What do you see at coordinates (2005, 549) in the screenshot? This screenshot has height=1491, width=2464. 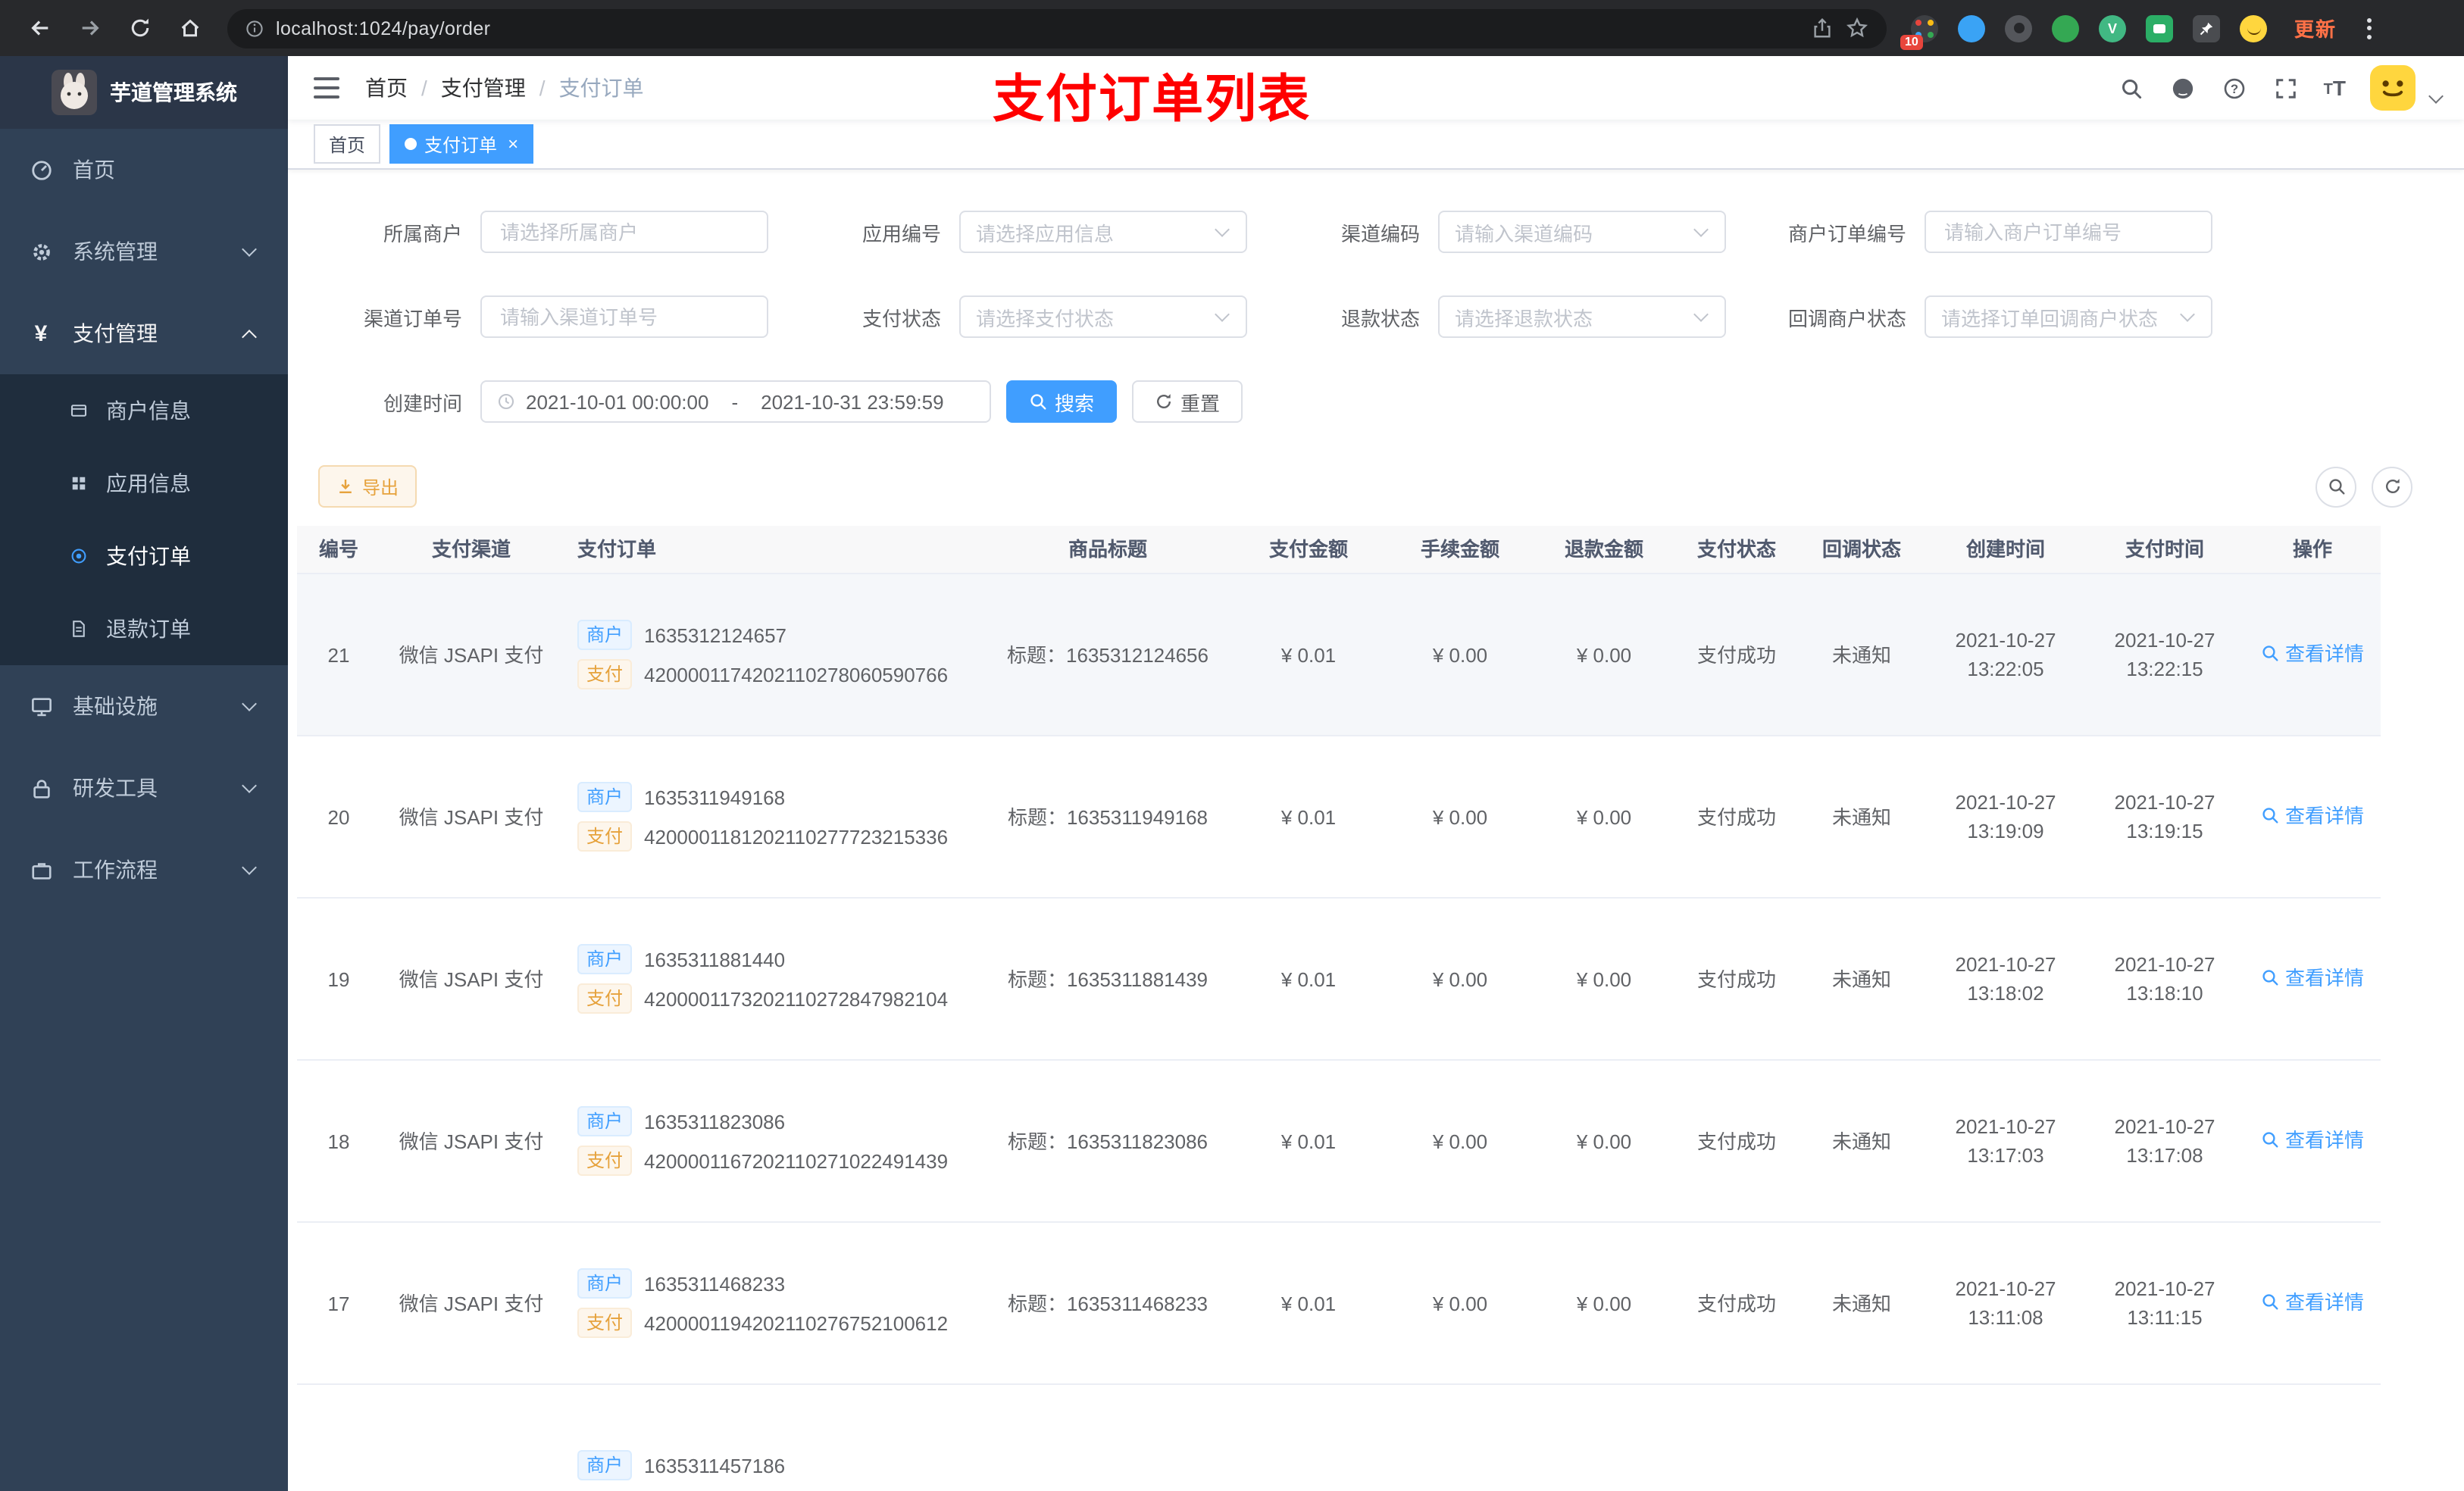 I see `col-header-create-time: 创建时间` at bounding box center [2005, 549].